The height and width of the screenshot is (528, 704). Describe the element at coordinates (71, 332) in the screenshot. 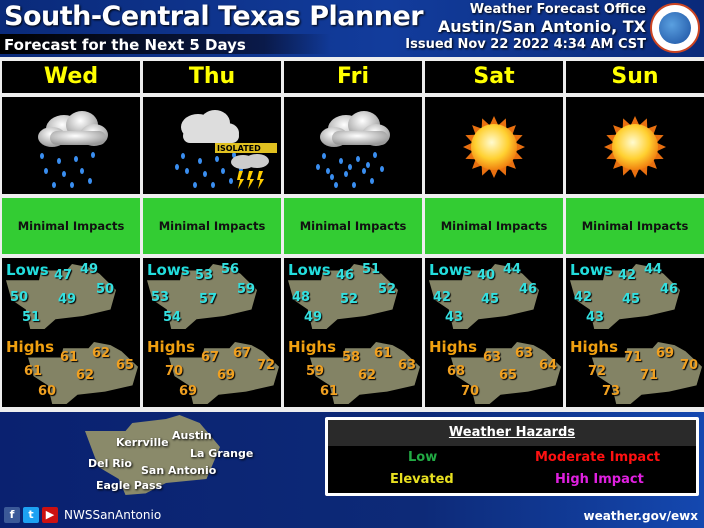

I see `temperature-map: Lows Highs 47 49 50 50 49 51 61 62 61 65 62 60` at that location.